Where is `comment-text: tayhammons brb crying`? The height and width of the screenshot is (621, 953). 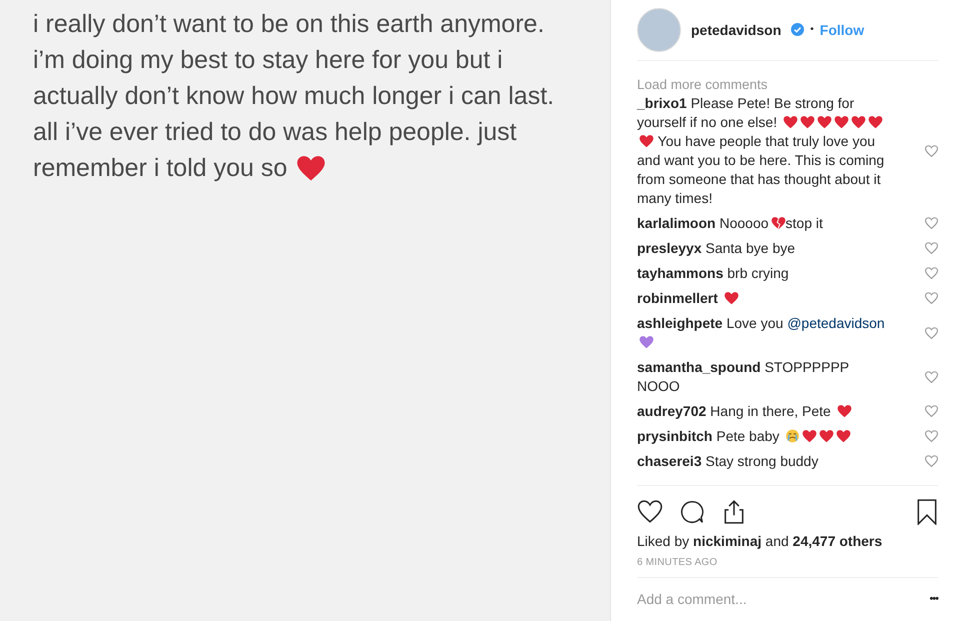
comment-text: tayhammons brb crying is located at coordinates (713, 273).